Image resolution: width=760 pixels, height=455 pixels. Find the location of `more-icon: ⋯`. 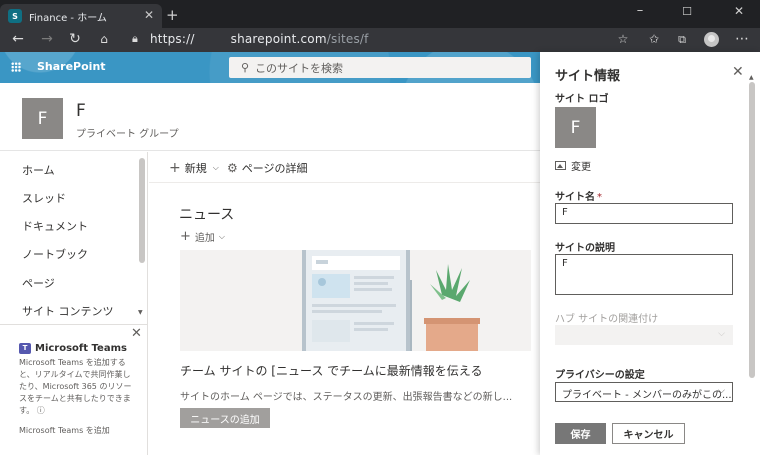

more-icon: ⋯ is located at coordinates (742, 39).